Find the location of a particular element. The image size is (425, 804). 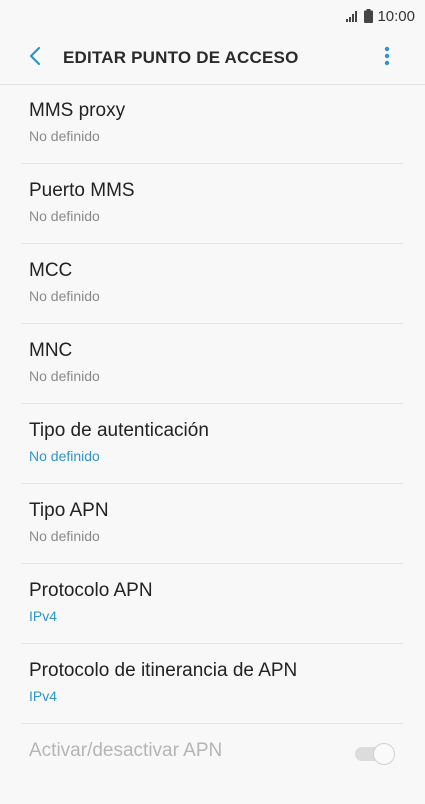

toggle-knob is located at coordinates (384, 754).